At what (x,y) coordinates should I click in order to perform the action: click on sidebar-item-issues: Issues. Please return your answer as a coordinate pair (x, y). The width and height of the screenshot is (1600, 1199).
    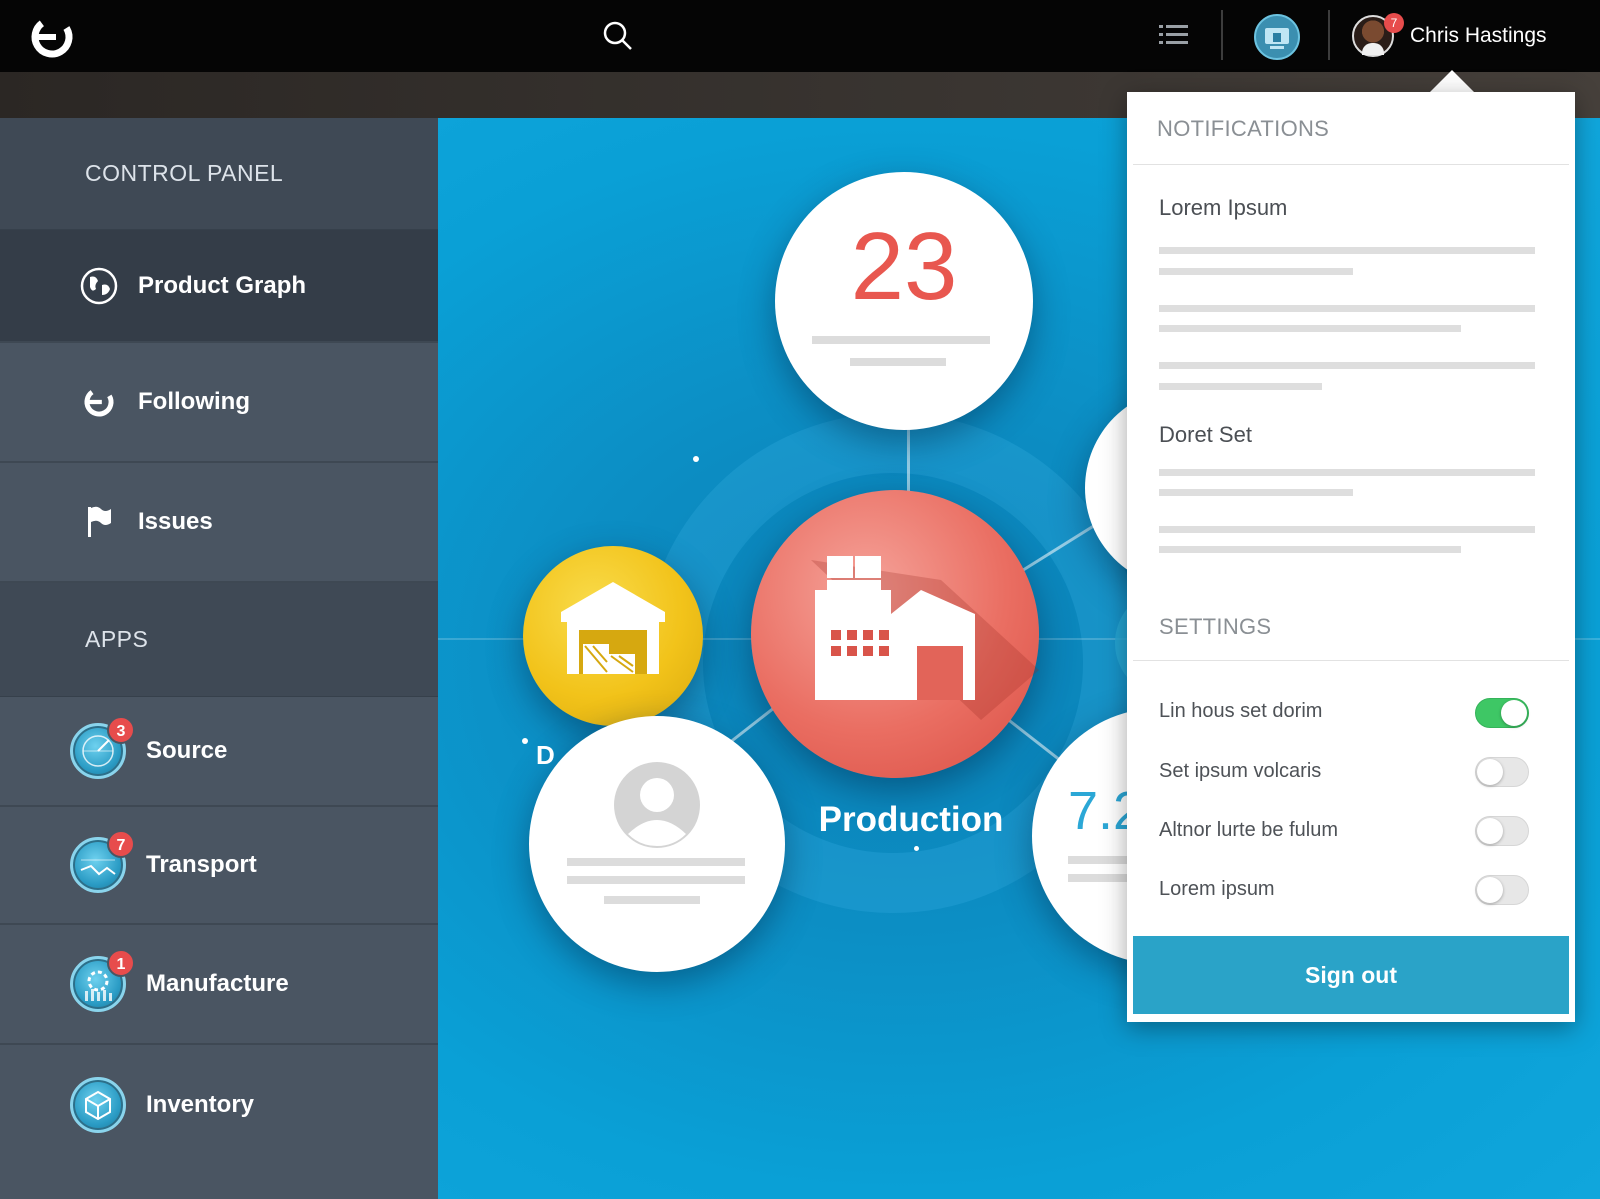
    Looking at the image, I should click on (219, 523).